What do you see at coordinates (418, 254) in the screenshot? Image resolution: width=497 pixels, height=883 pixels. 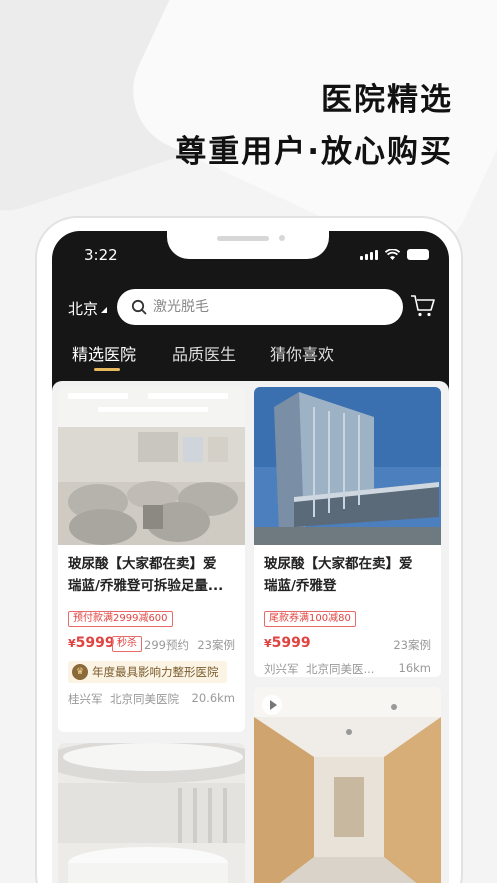 I see `battery-icon` at bounding box center [418, 254].